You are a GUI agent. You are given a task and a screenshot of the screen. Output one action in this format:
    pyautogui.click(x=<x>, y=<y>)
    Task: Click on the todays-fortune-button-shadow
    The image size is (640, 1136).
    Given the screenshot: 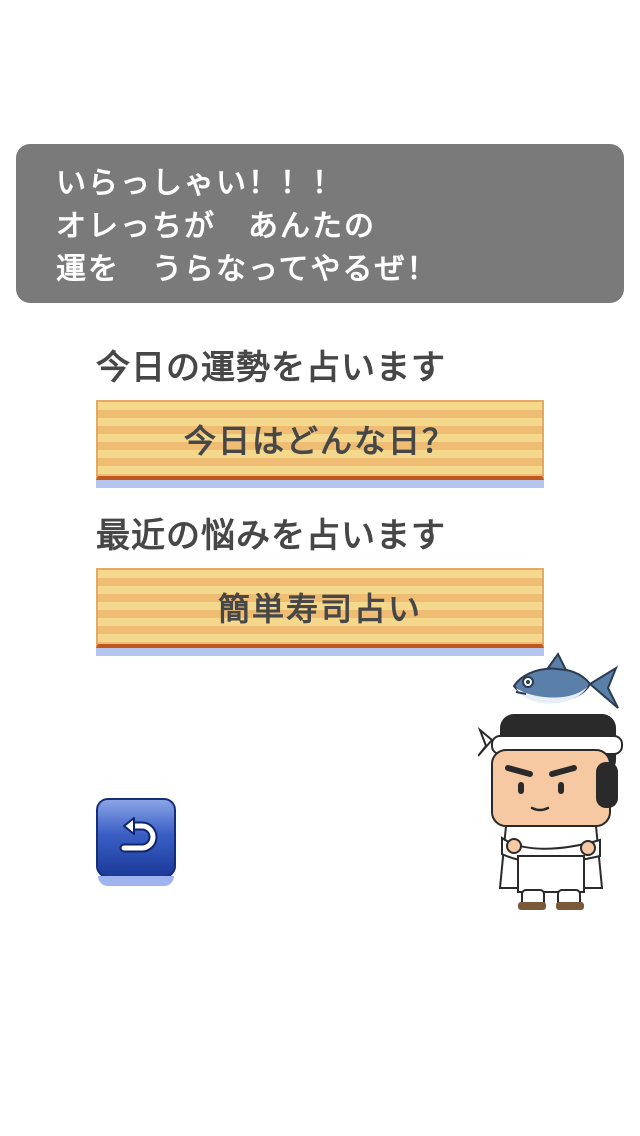 What is the action you would take?
    pyautogui.click(x=320, y=484)
    